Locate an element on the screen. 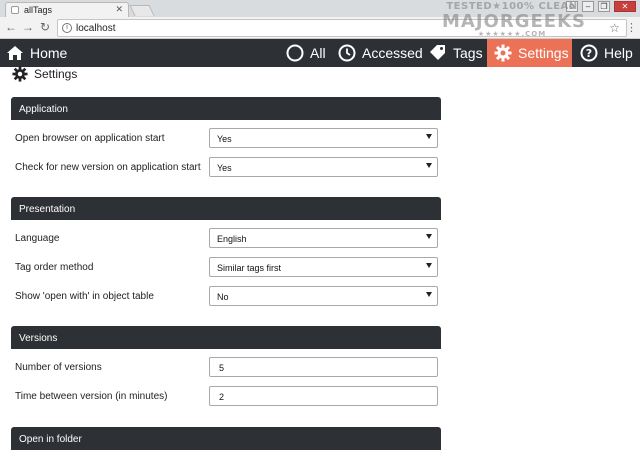 The width and height of the screenshot is (640, 456). open-browser-select: Yes is located at coordinates (323, 138).